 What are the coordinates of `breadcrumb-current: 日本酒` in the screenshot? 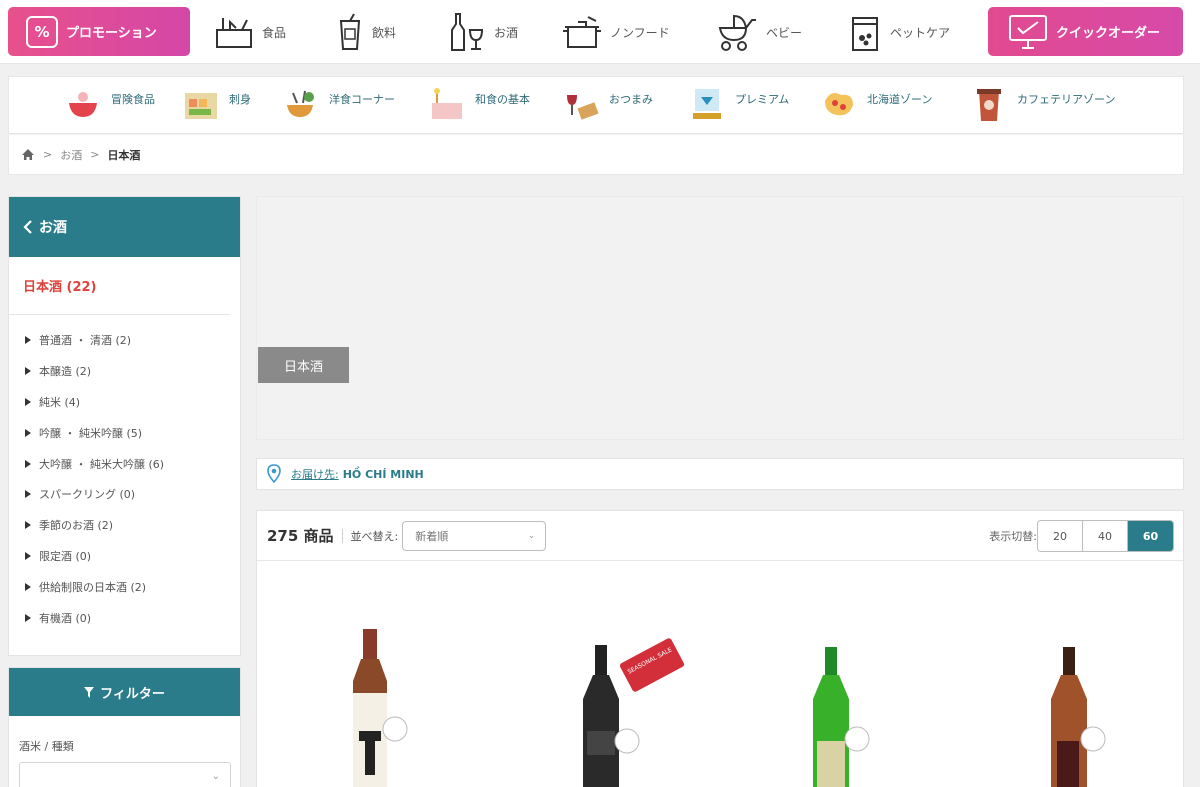 It's located at (124, 155).